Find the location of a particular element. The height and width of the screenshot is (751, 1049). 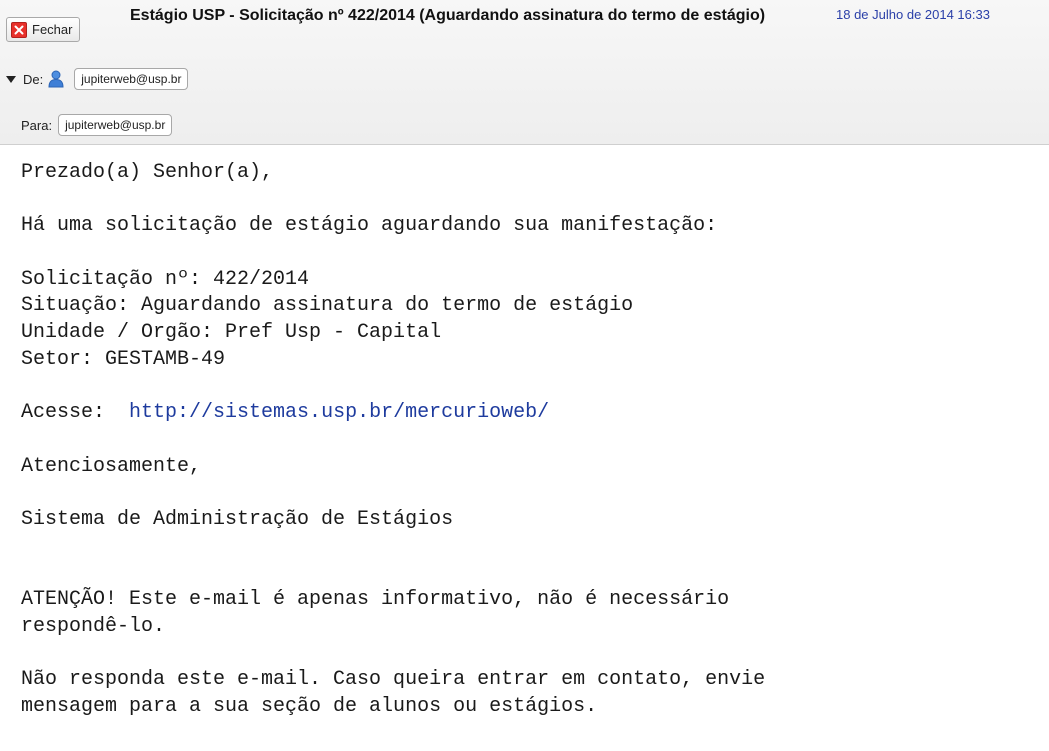

greeting: Prezado(a) Senhor(a), is located at coordinates (147, 172).